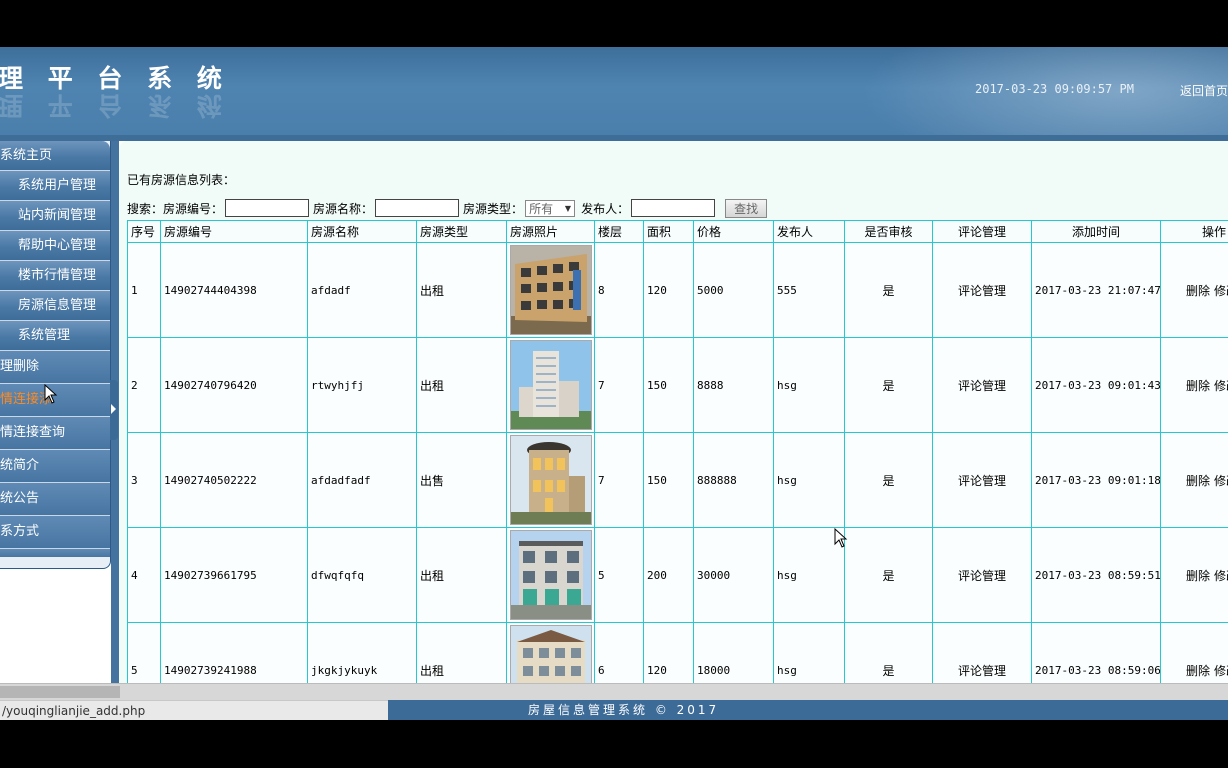 This screenshot has height=768, width=1228. I want to click on sidebar-item-market-mgmt: 楼市行情管理, so click(55, 276).